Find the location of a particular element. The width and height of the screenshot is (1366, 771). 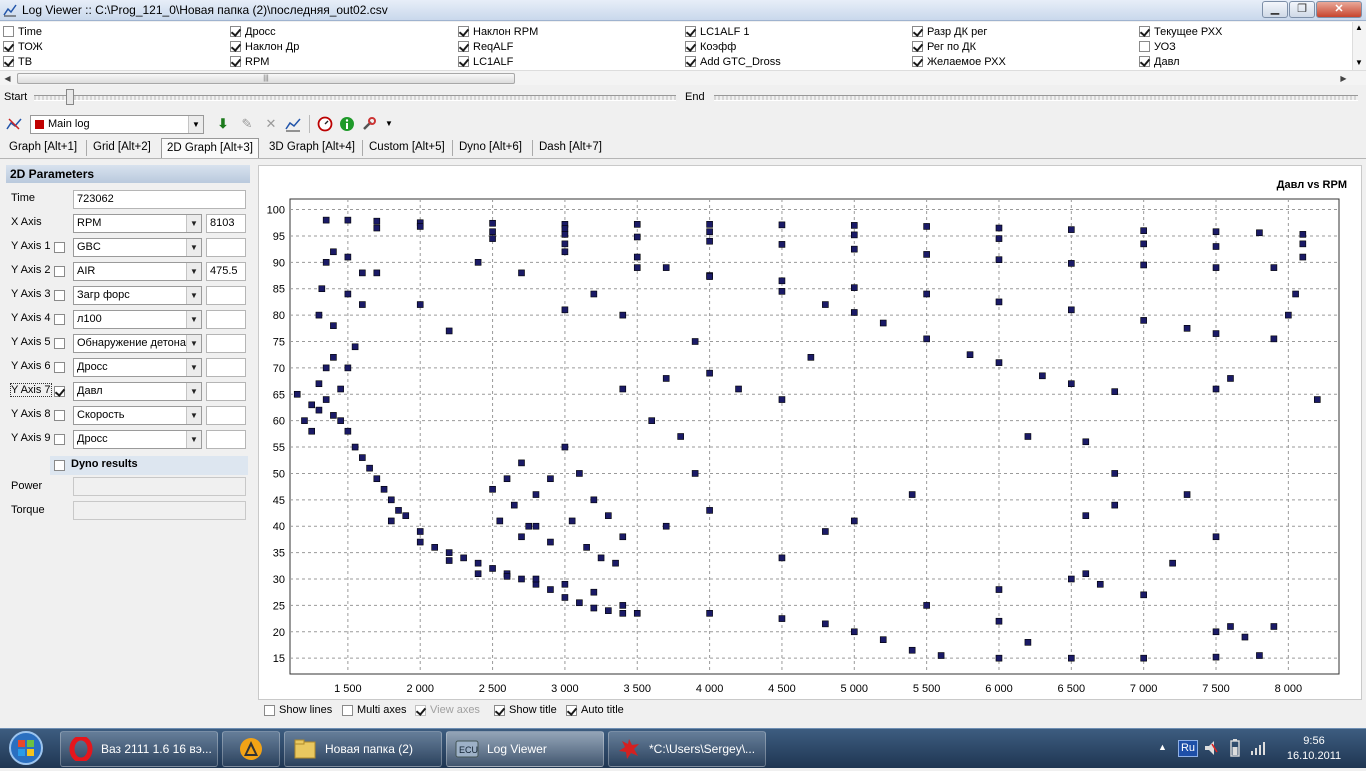

battery-icon is located at coordinates (1235, 749).